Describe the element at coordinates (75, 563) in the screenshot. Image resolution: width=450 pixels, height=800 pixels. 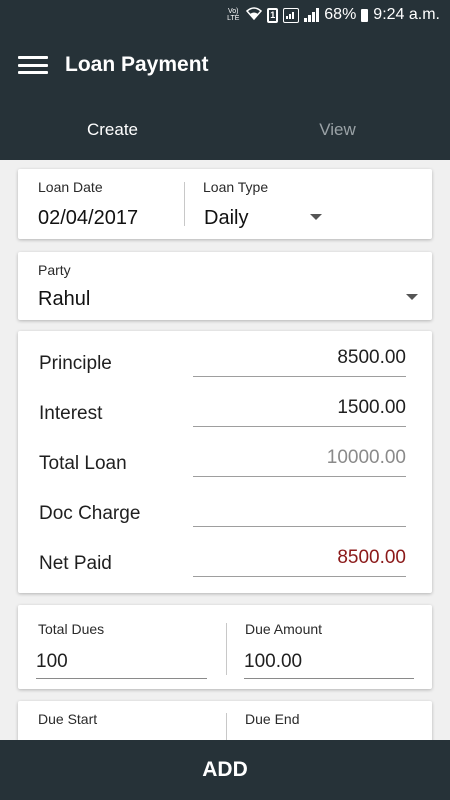
I see `net-paid-label: Net Paid` at that location.